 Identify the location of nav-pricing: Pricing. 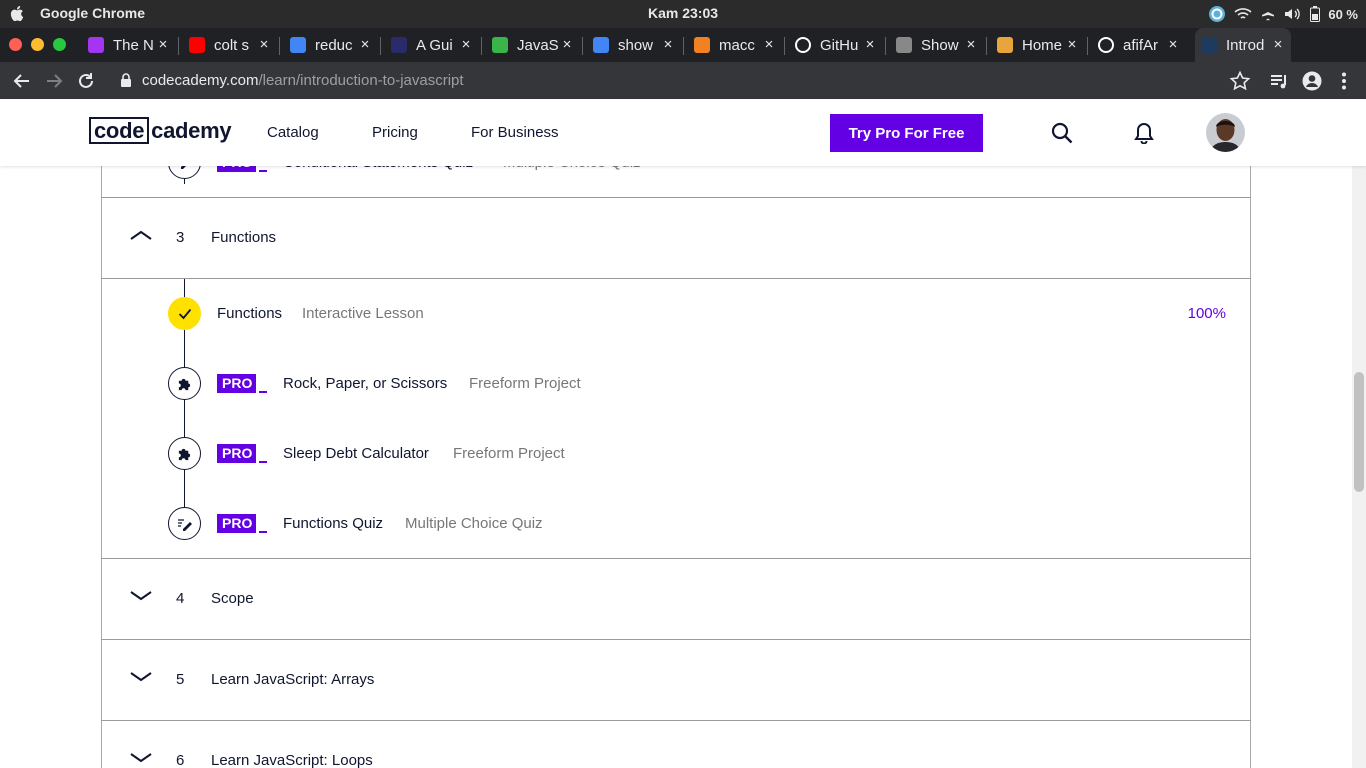
(395, 132).